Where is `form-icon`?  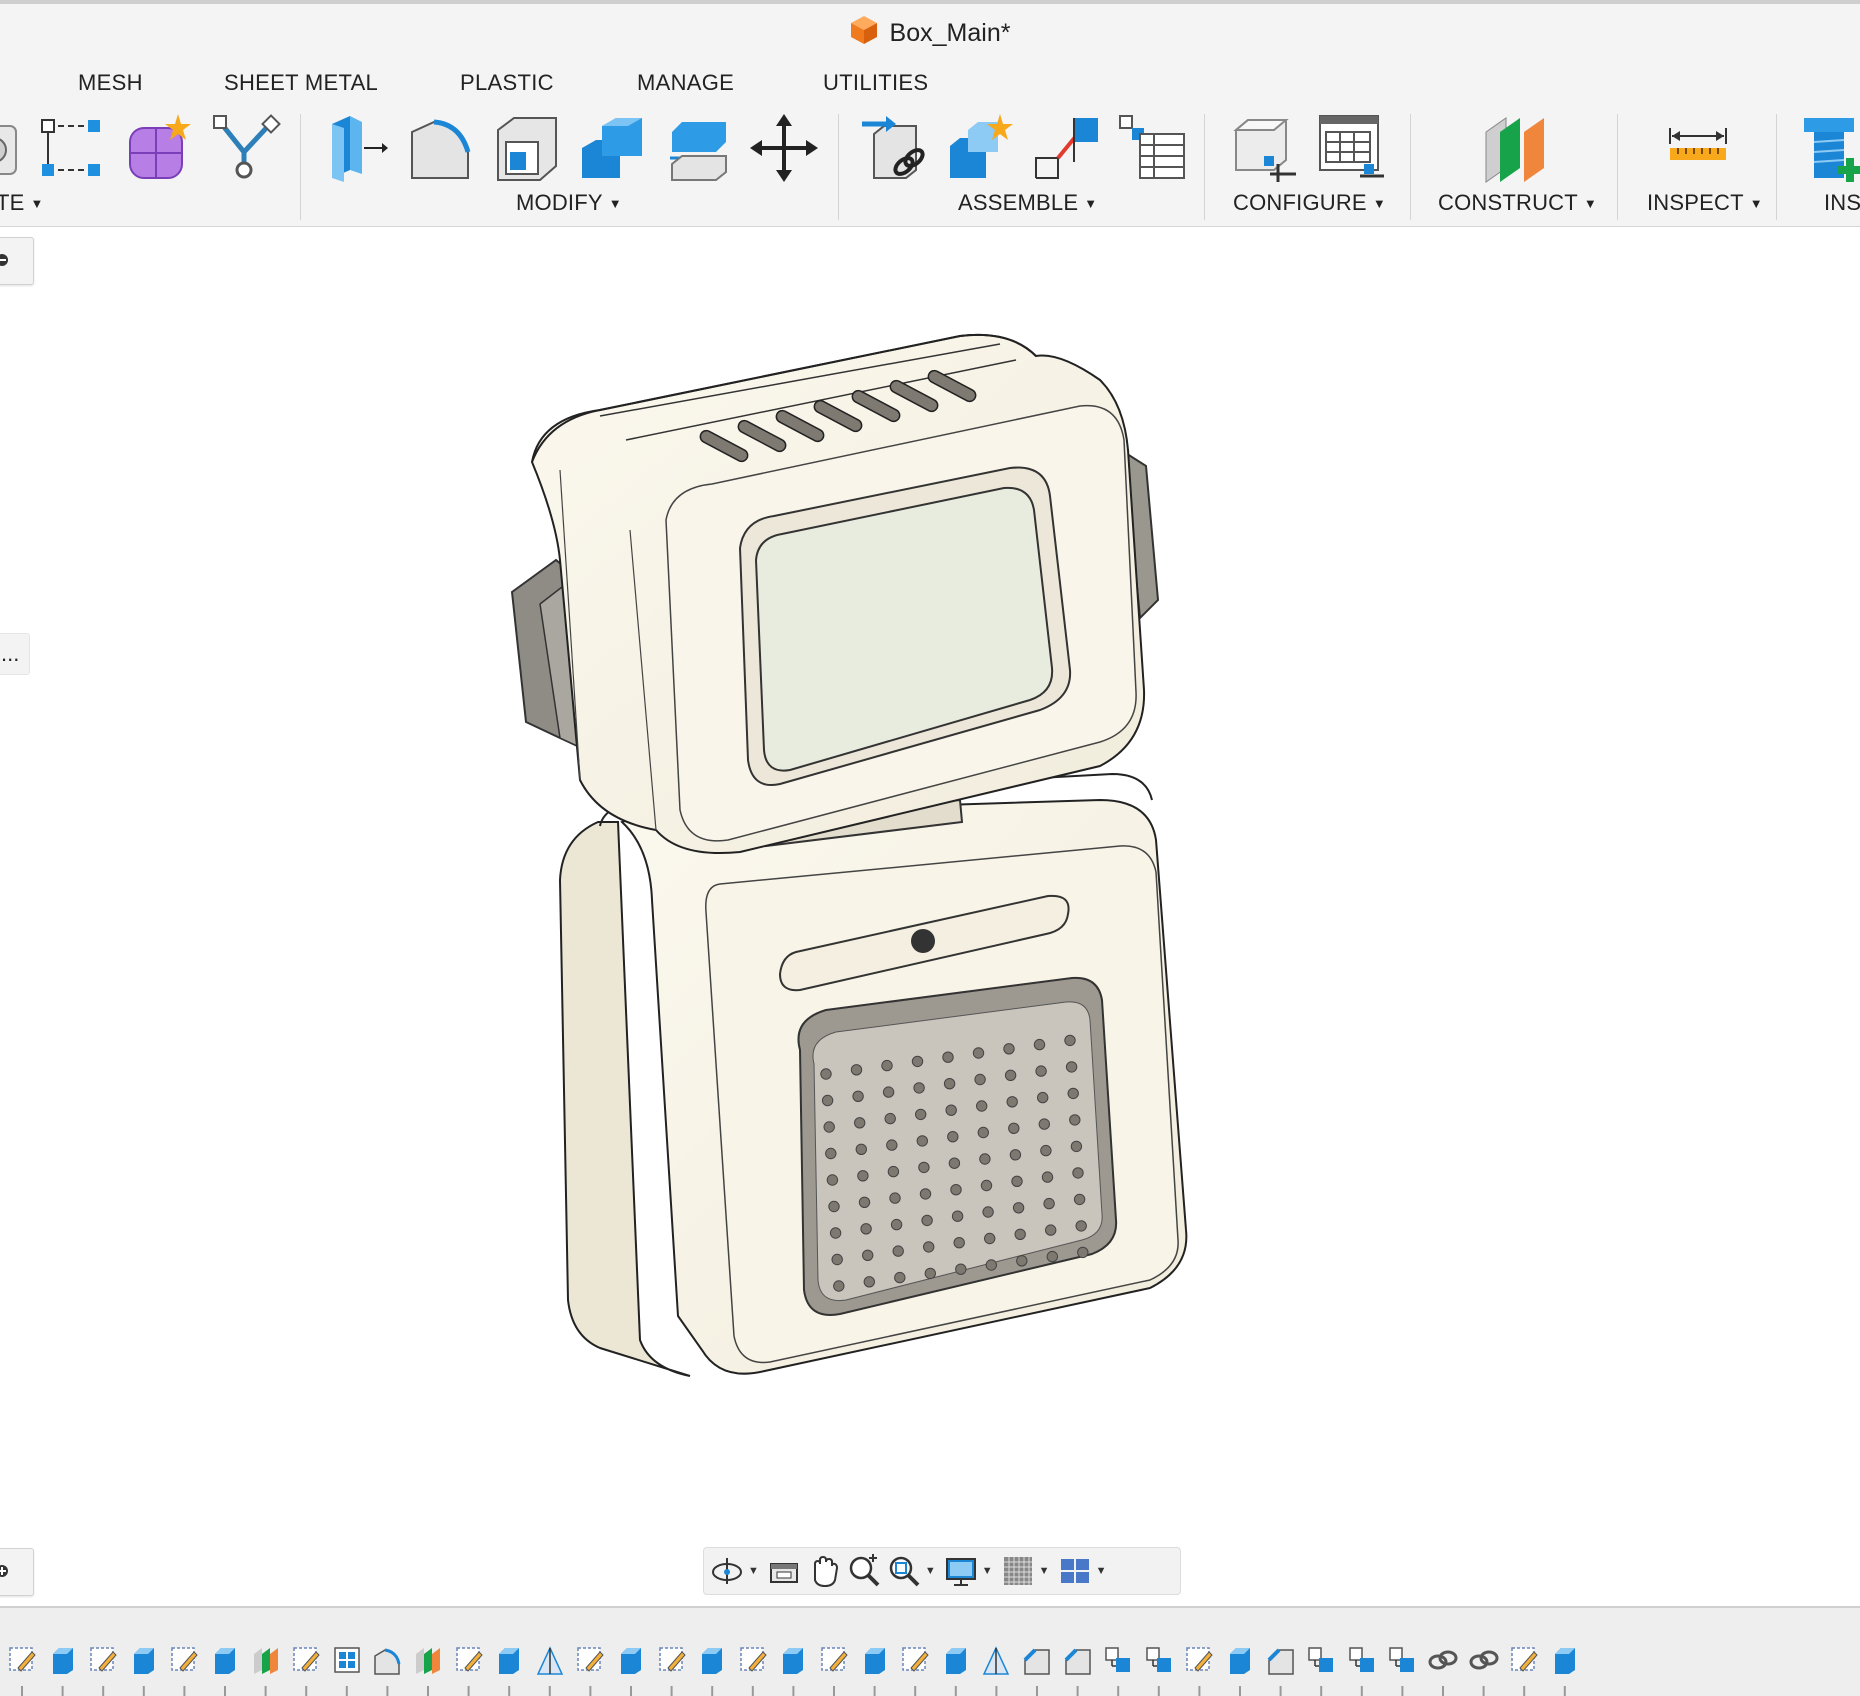 form-icon is located at coordinates (160, 148).